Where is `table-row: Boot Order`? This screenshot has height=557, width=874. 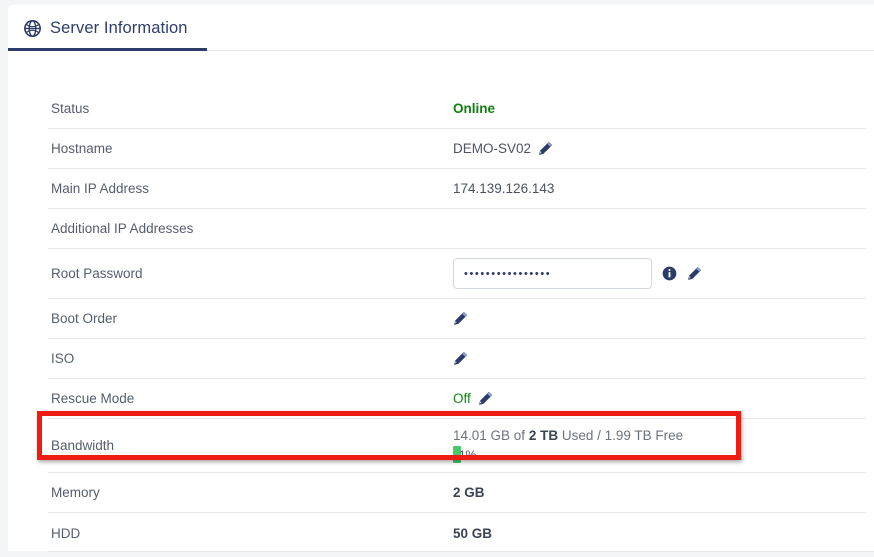
table-row: Boot Order is located at coordinates (457, 319).